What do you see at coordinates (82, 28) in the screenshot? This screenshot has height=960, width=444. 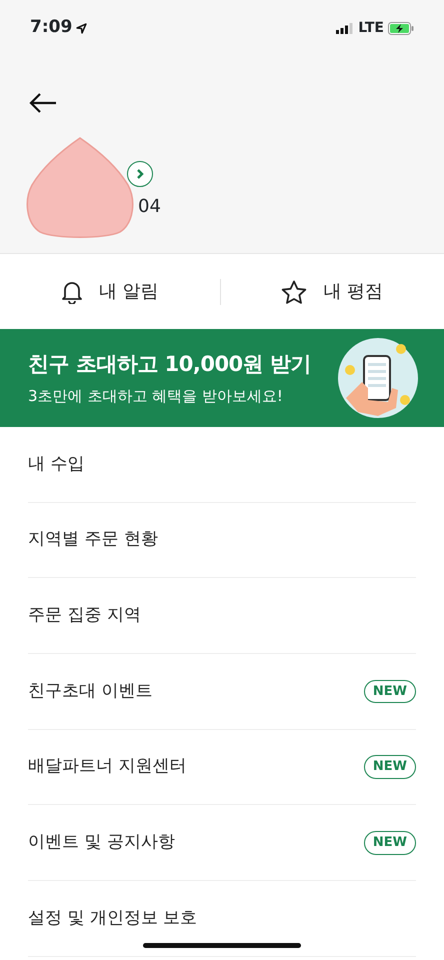 I see `location-icon` at bounding box center [82, 28].